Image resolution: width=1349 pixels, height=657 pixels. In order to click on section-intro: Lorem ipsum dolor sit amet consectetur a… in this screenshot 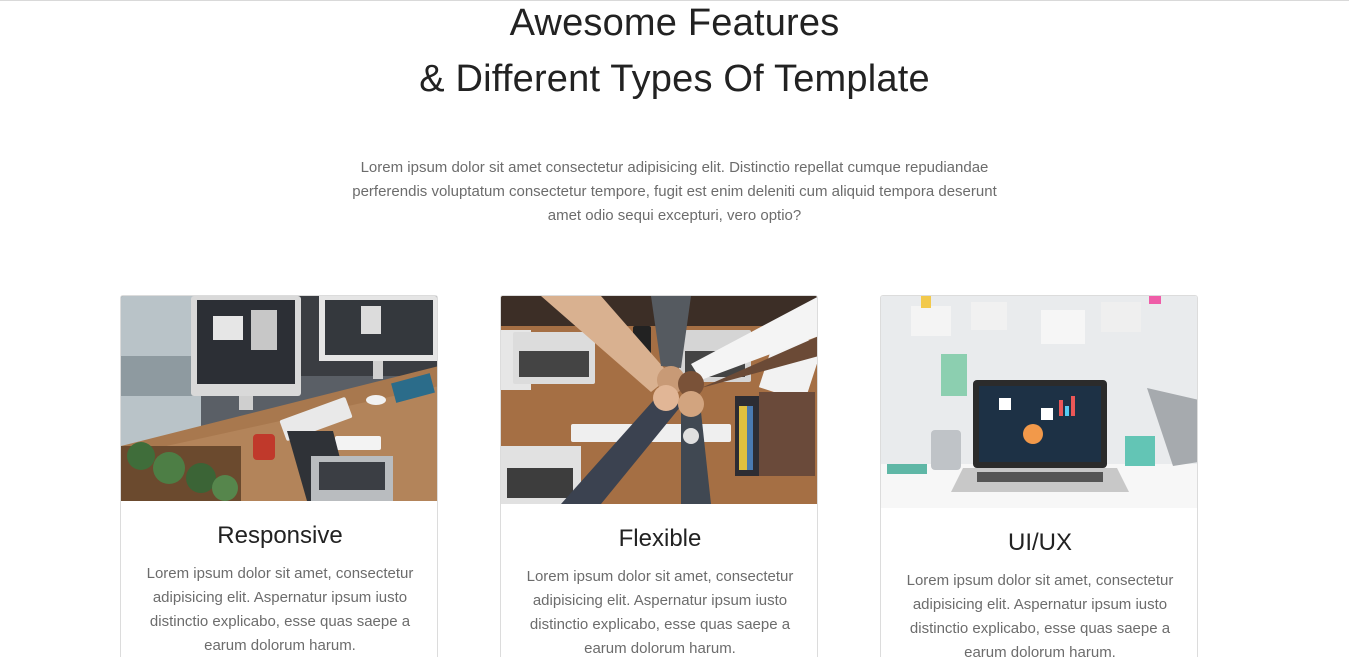, I will do `click(674, 191)`.